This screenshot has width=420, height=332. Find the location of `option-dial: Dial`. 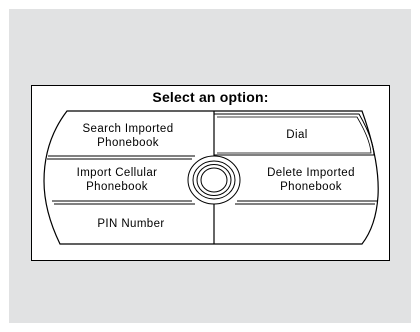

option-dial: Dial is located at coordinates (297, 135).